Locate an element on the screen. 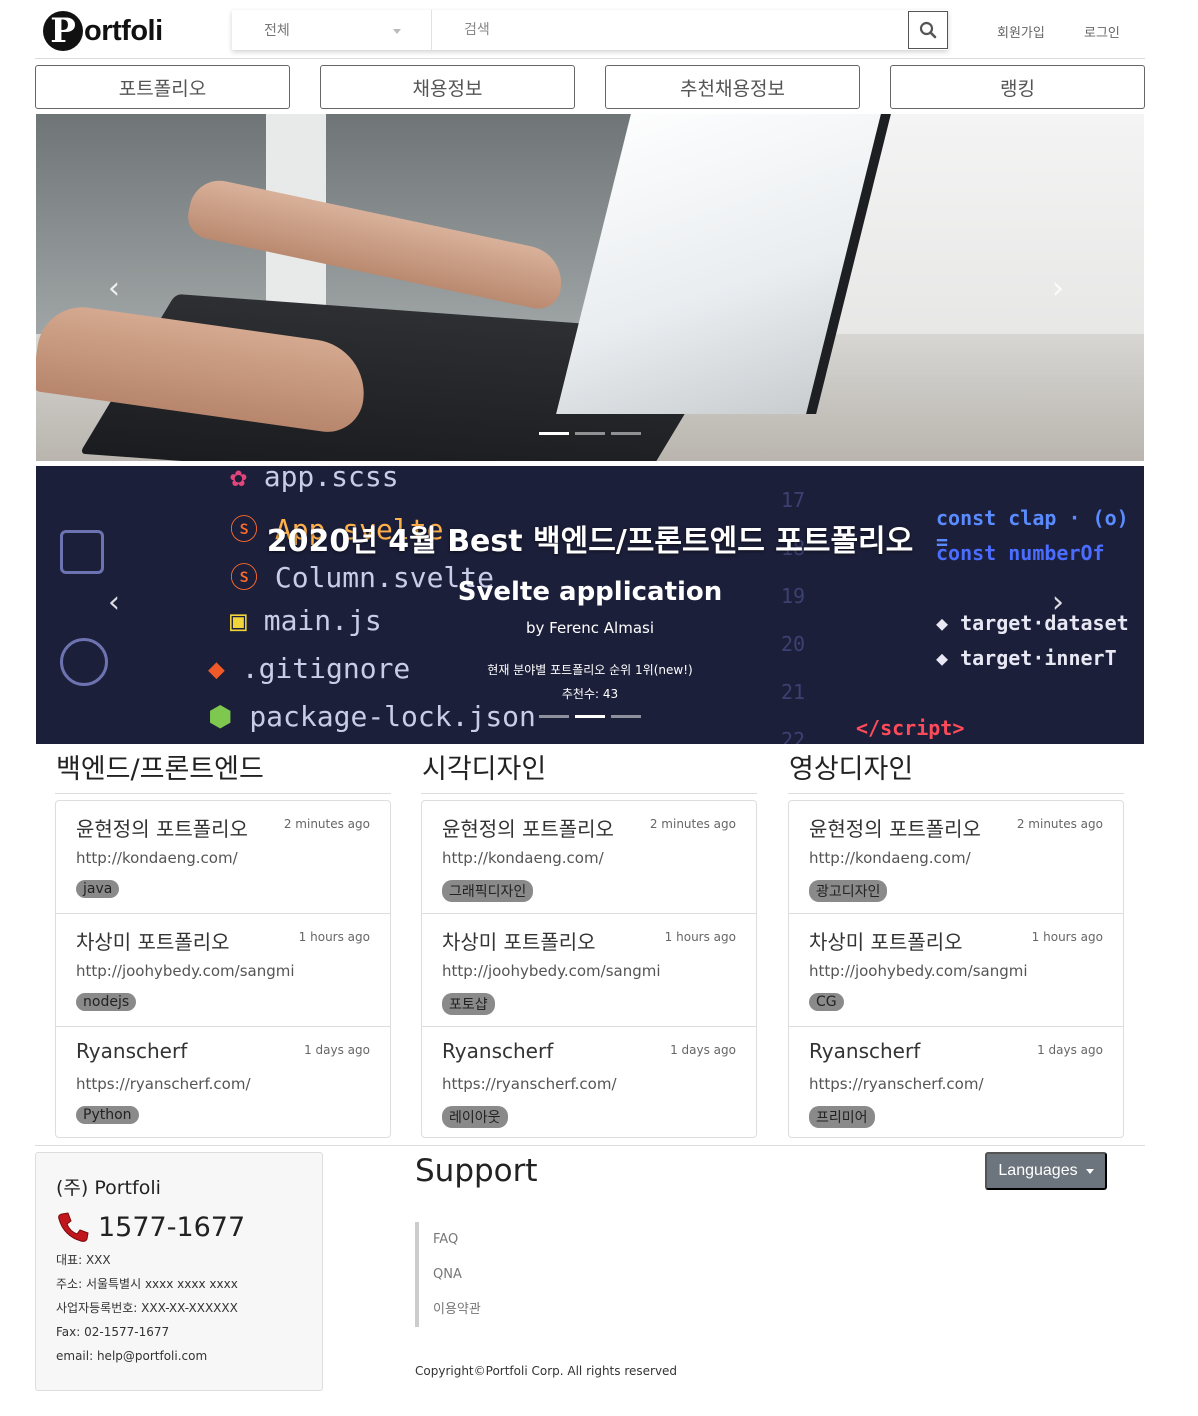 The image size is (1198, 1416). logo: P ortfoli is located at coordinates (103, 31).